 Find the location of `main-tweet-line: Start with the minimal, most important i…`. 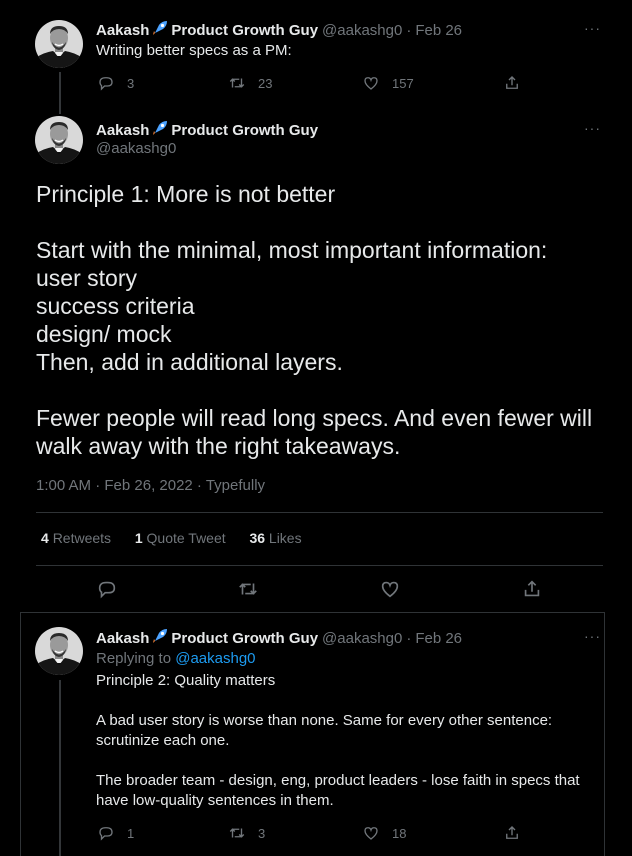

main-tweet-line: Start with the minimal, most important i… is located at coordinates (292, 250).